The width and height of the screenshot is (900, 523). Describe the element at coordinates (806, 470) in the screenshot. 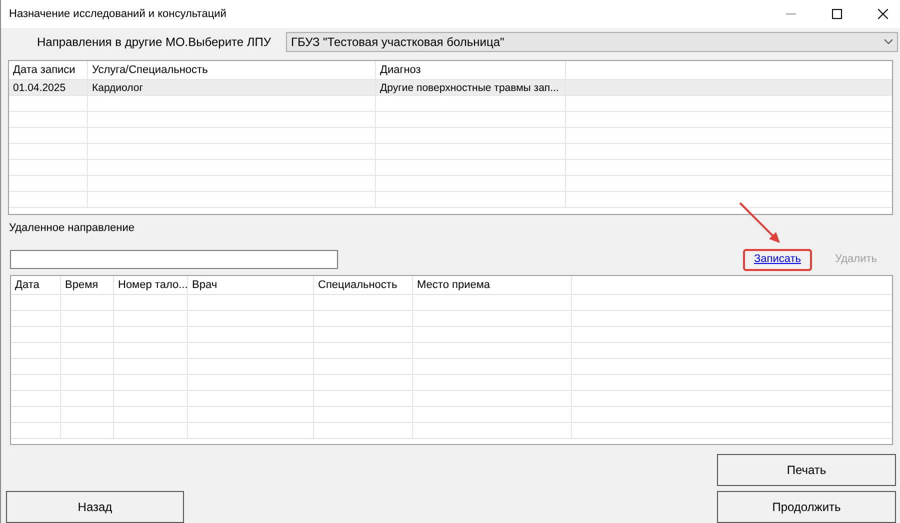

I see `print-button: Печать` at that location.